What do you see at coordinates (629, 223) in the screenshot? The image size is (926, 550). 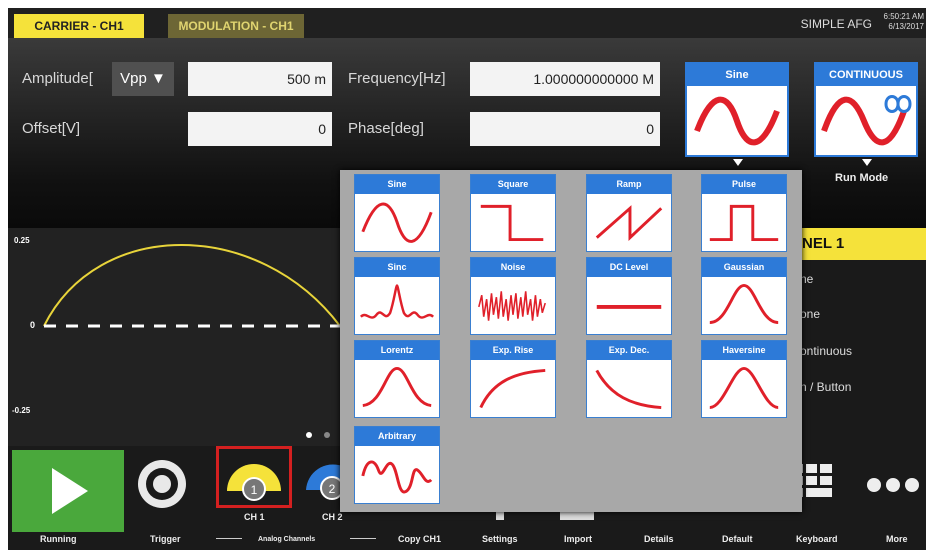 I see `ramp-wave-icon` at bounding box center [629, 223].